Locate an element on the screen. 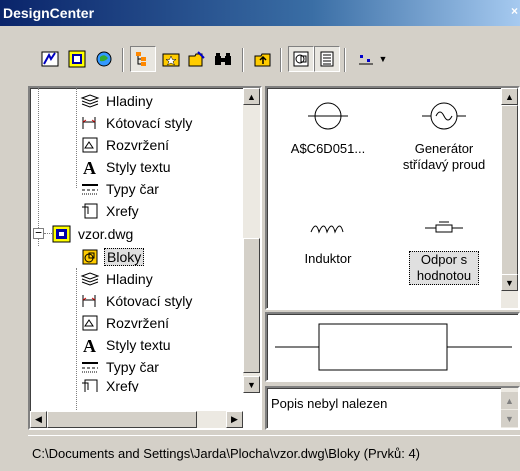 The width and height of the screenshot is (520, 471). description-icon is located at coordinates (327, 59).